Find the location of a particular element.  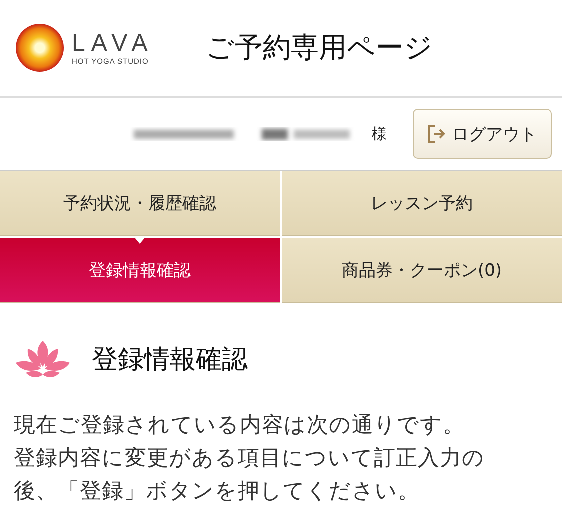

nav-tab: 予約状況・履歴確認 is located at coordinates (140, 203).